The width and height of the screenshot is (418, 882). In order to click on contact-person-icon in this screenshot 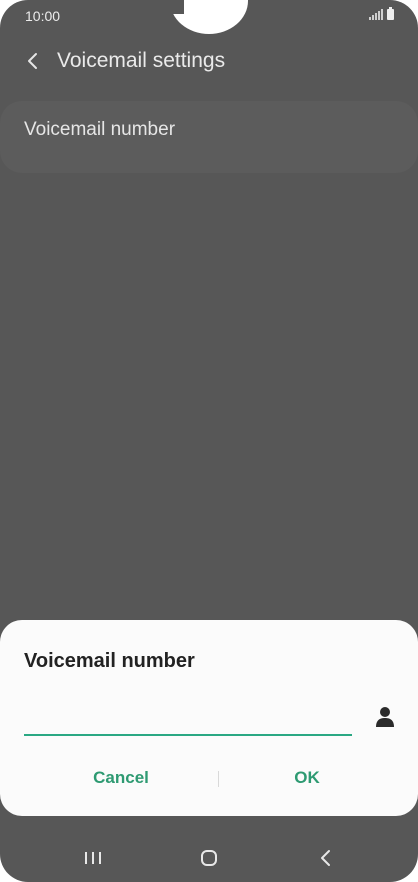, I will do `click(385, 717)`.